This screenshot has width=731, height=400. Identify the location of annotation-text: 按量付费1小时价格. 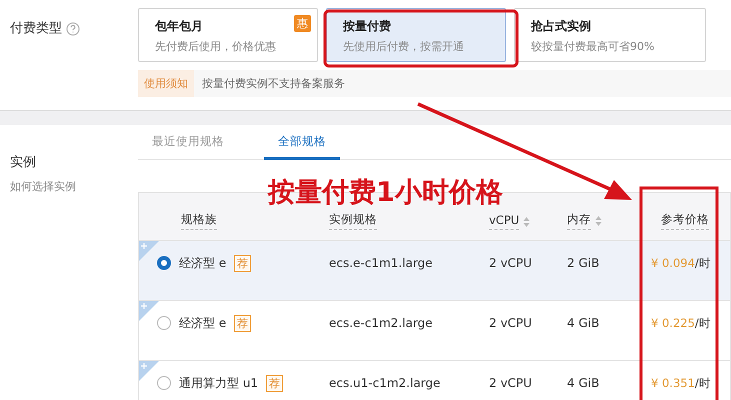
(385, 193).